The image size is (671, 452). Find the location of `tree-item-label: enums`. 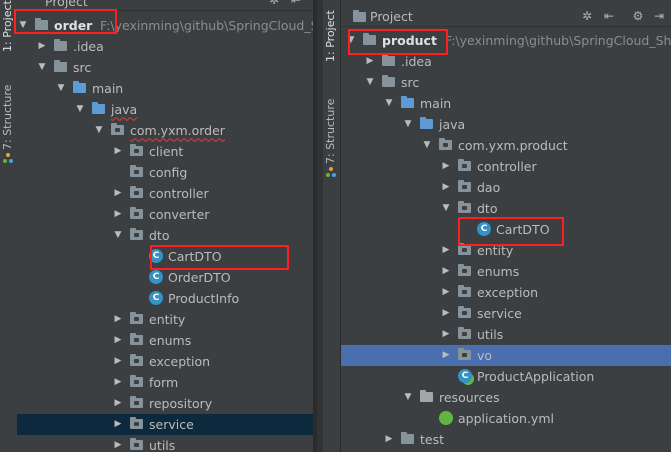

tree-item-label: enums is located at coordinates (170, 340).